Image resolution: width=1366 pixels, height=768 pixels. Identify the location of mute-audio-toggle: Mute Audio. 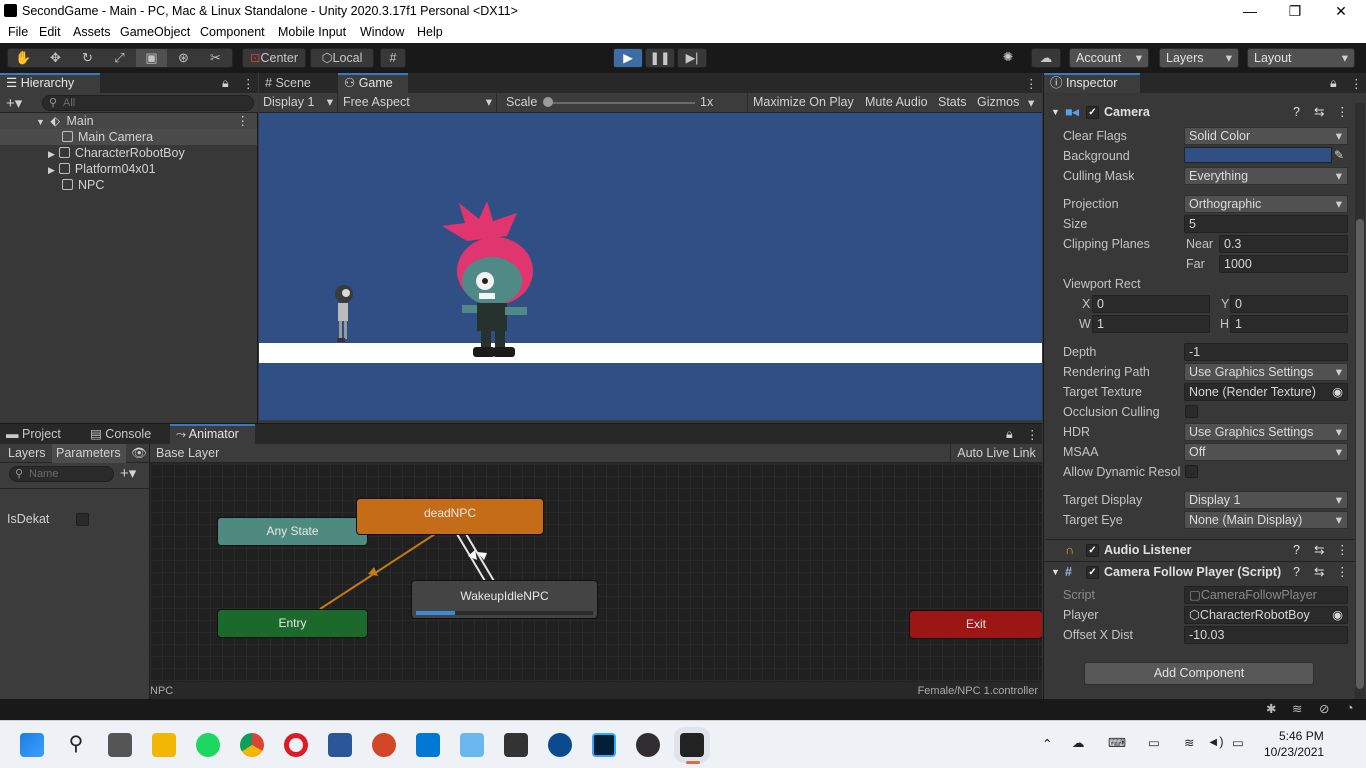
(896, 102).